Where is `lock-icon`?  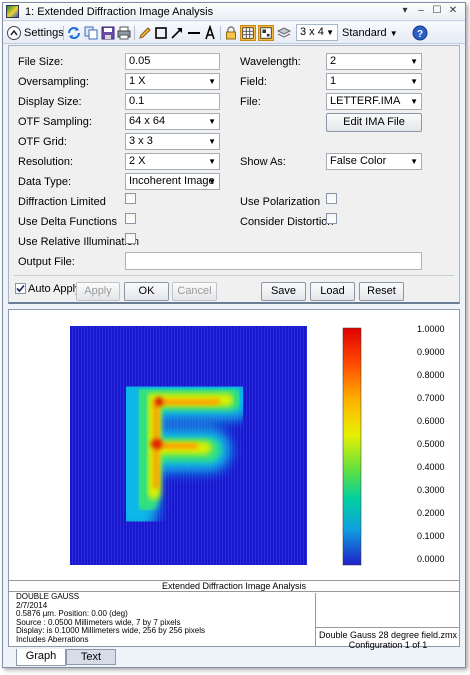
lock-icon is located at coordinates (231, 33).